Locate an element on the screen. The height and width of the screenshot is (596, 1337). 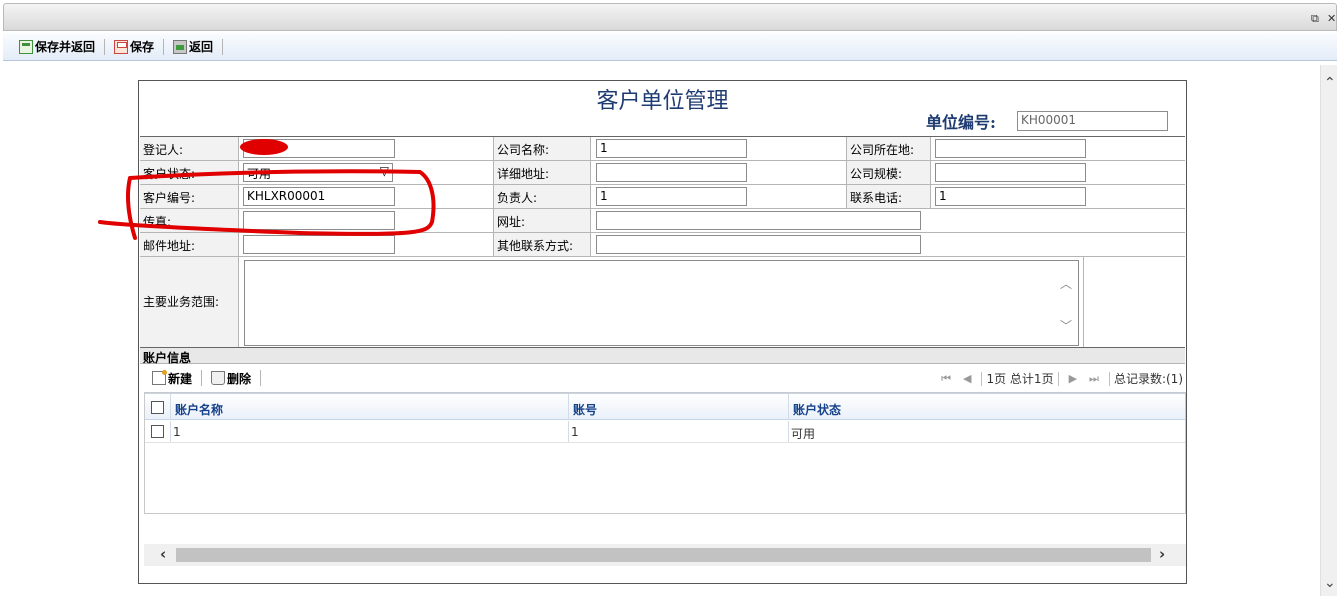
table-horizontal-scrollbar: ‹ › is located at coordinates (665, 555).